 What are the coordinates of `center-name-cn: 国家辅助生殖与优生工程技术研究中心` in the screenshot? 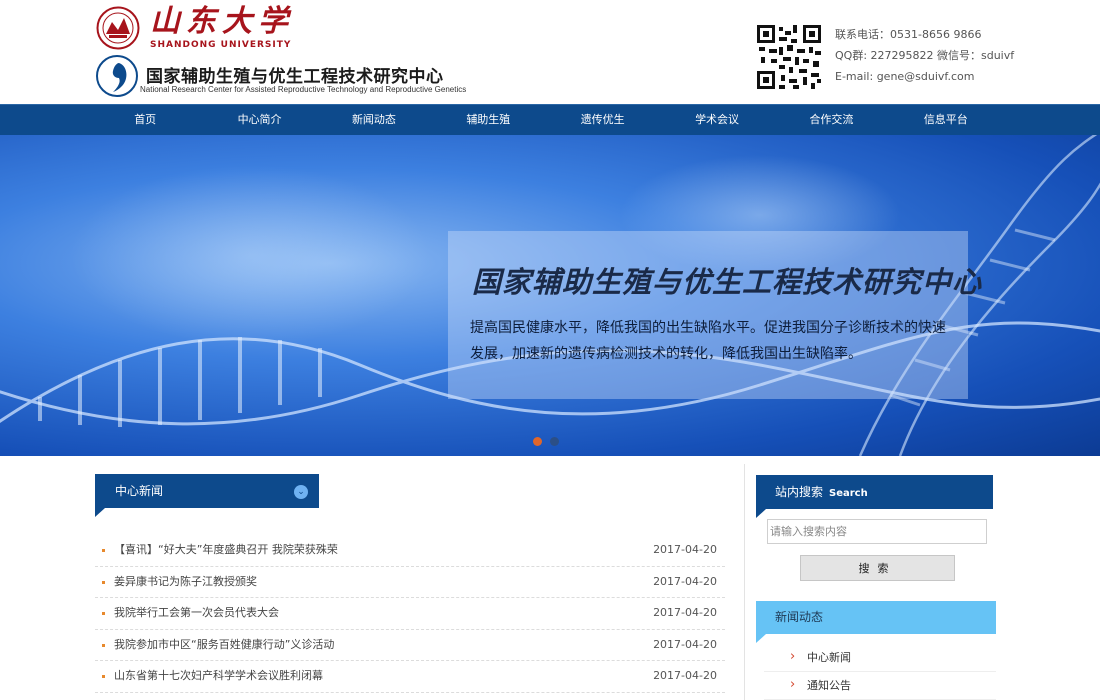 It's located at (295, 77).